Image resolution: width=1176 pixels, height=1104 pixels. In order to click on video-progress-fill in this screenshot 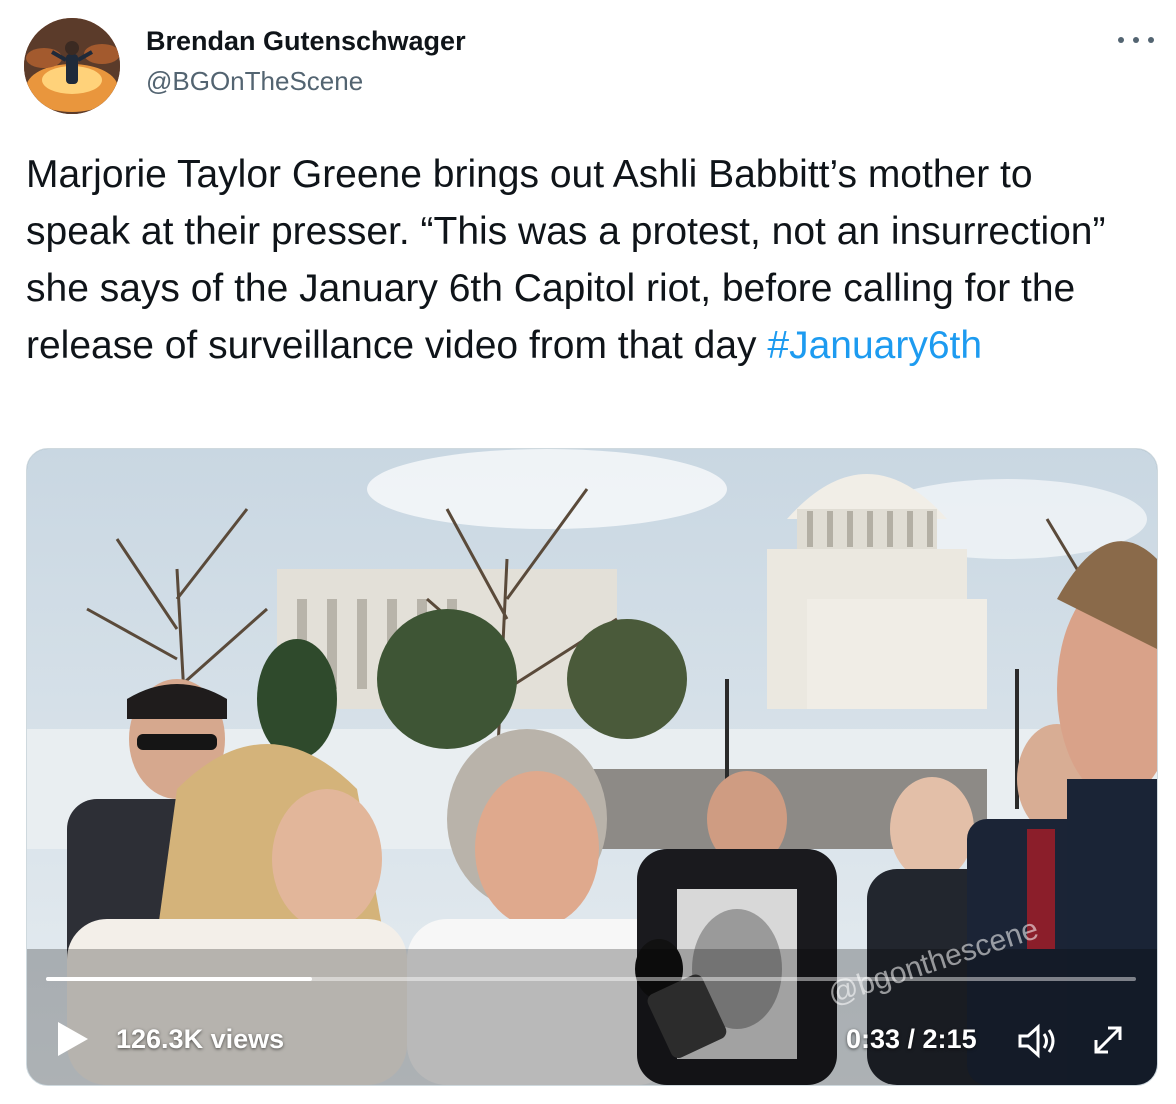, I will do `click(179, 979)`.